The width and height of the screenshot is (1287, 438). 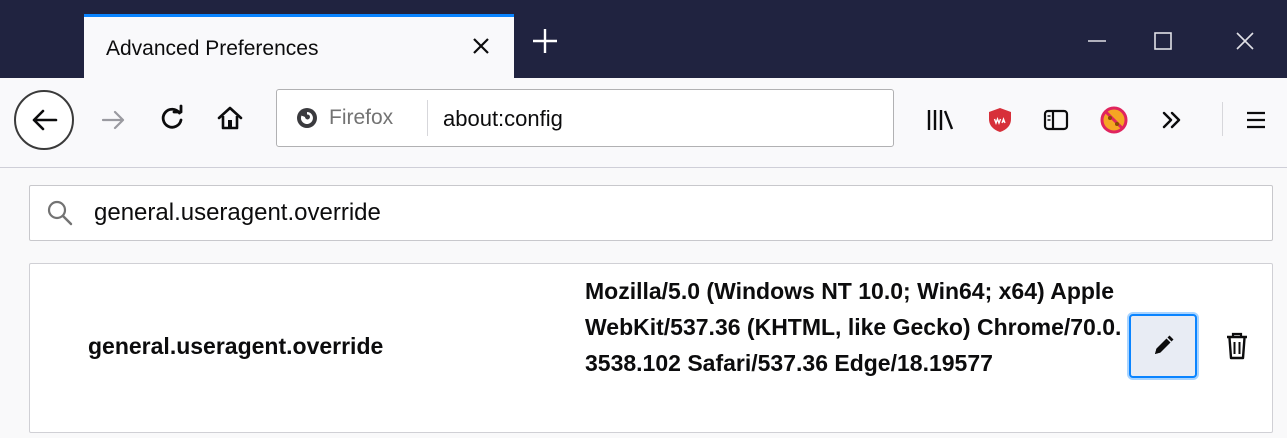 I want to click on search-icon, so click(x=60, y=213).